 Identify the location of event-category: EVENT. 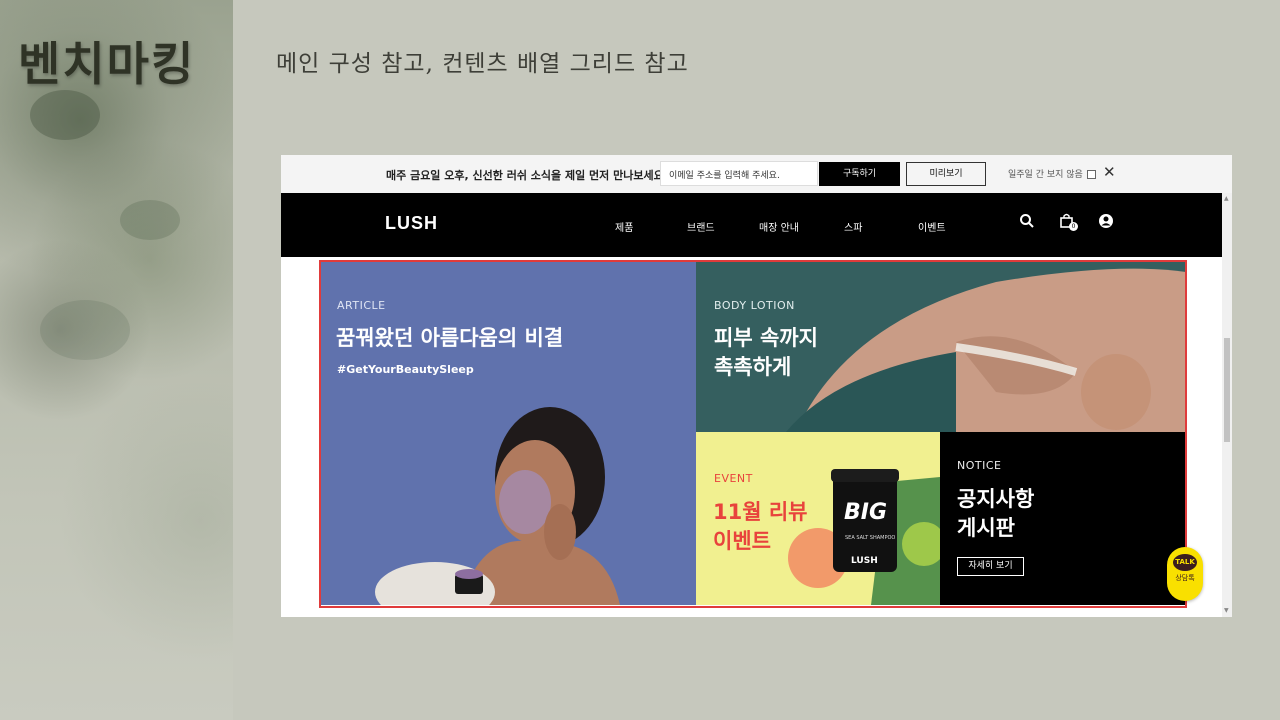
(733, 478).